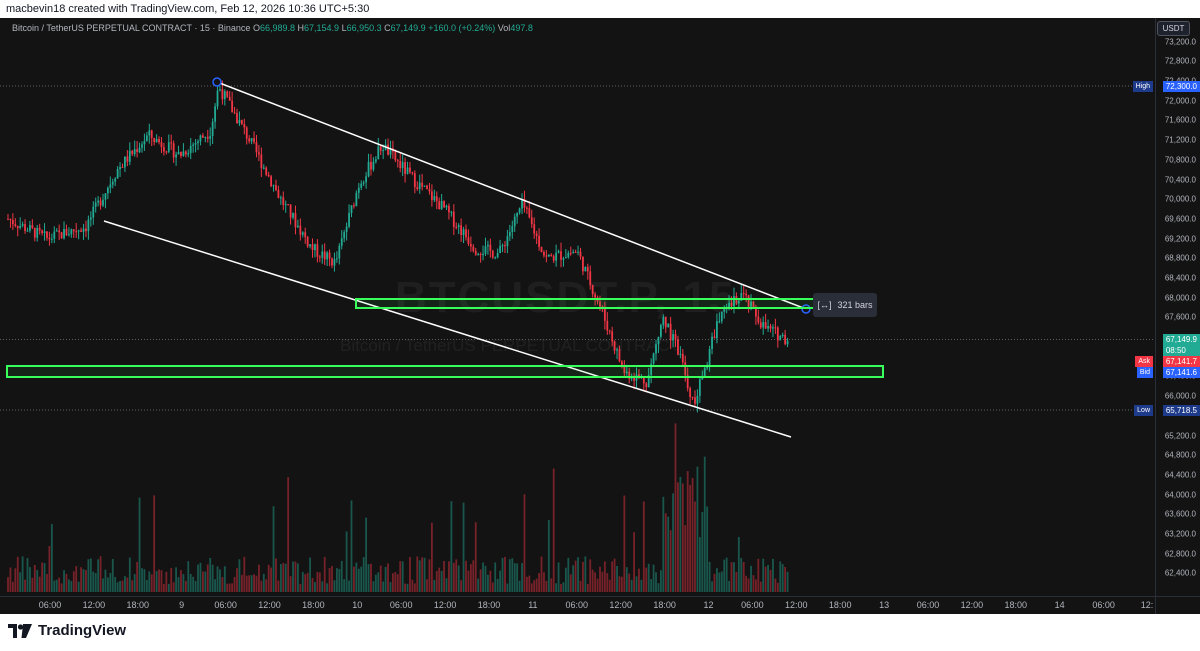 The image size is (1200, 651). I want to click on time-axis-label: 18:00, so click(313, 605).